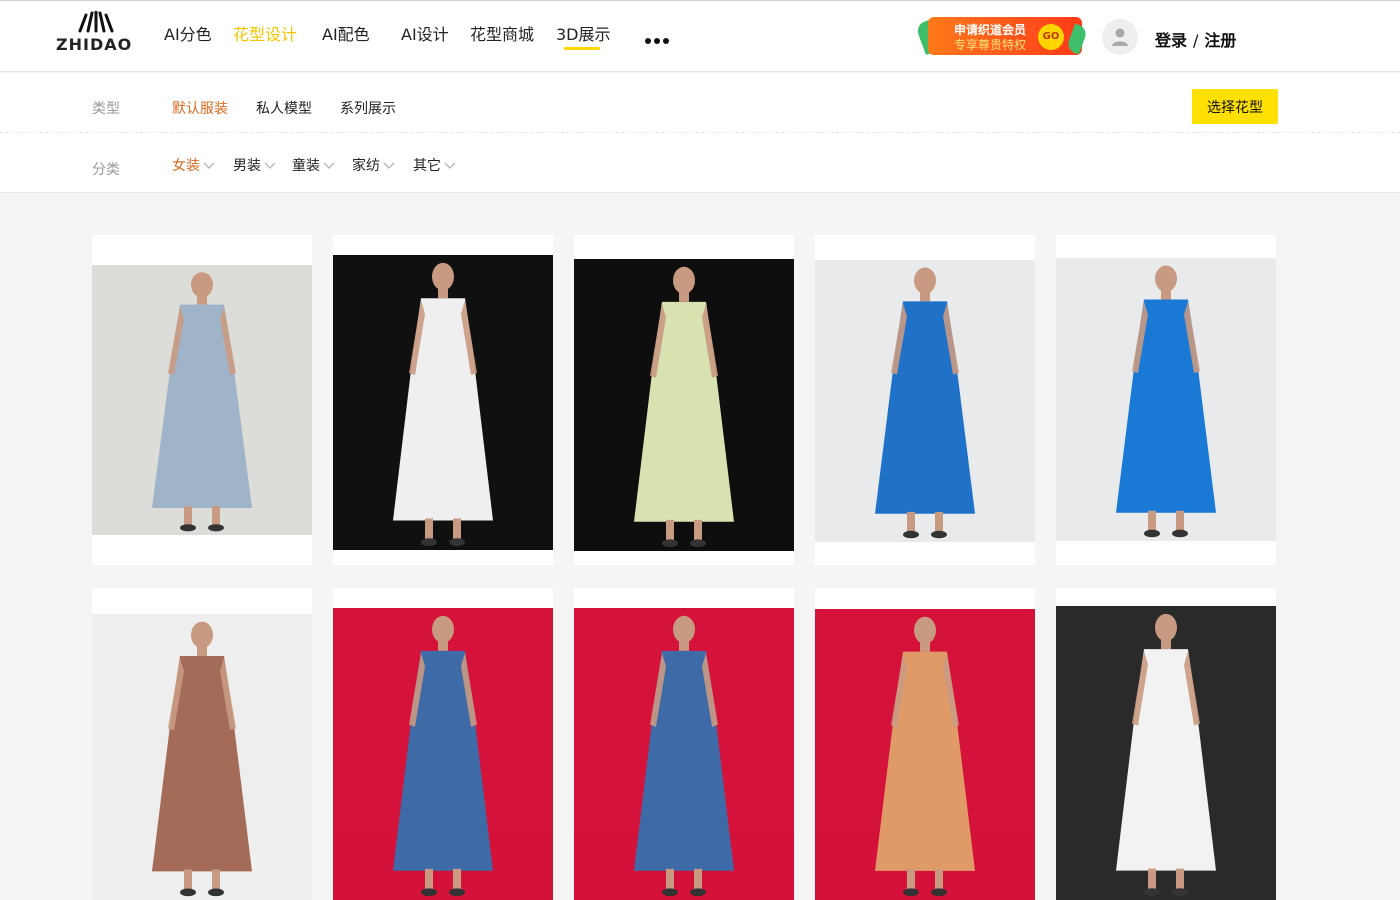 Image resolution: width=1400 pixels, height=900 pixels. Describe the element at coordinates (94, 44) in the screenshot. I see `logo-text: ZHIDAO` at that location.